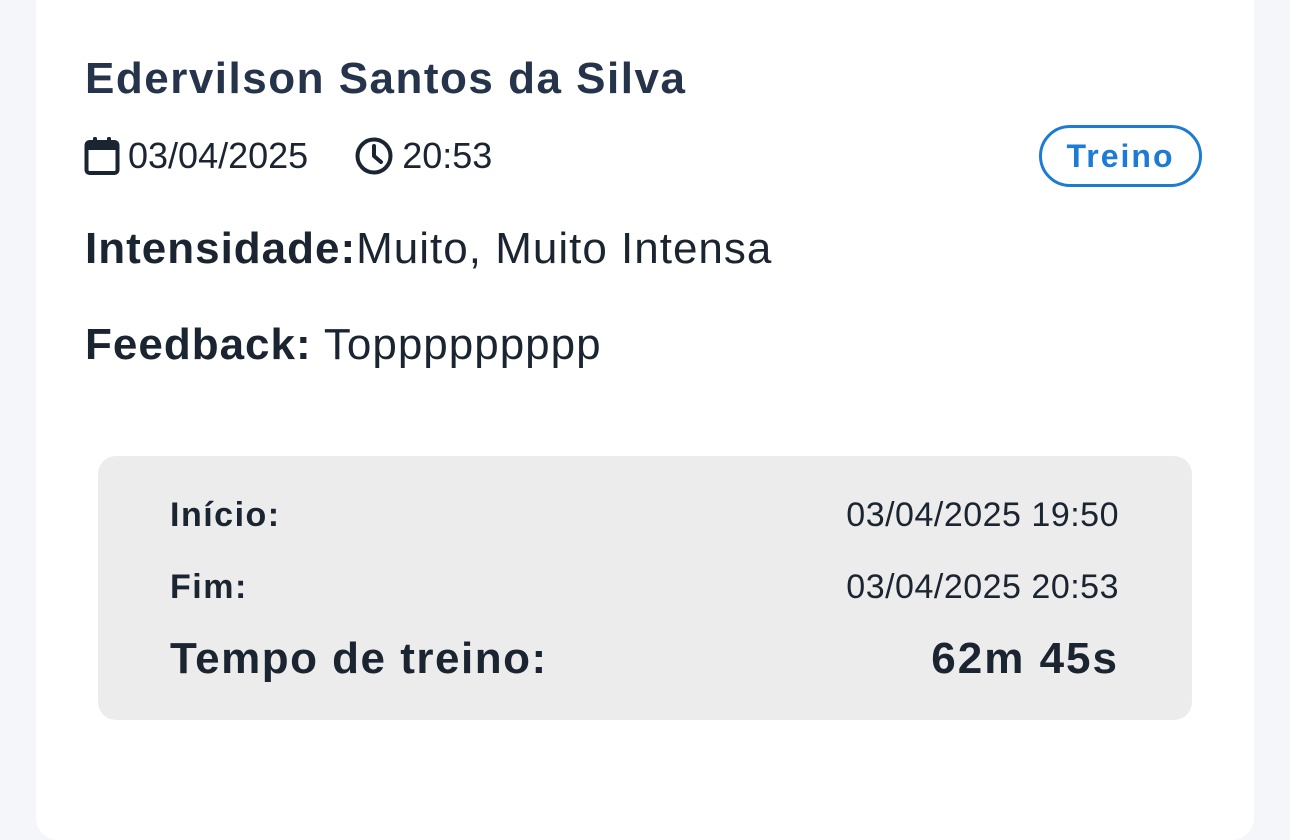 This screenshot has width=1290, height=840. Describe the element at coordinates (644, 659) in the screenshot. I see `duration-row: Tempo de treino: 62m 45s` at that location.